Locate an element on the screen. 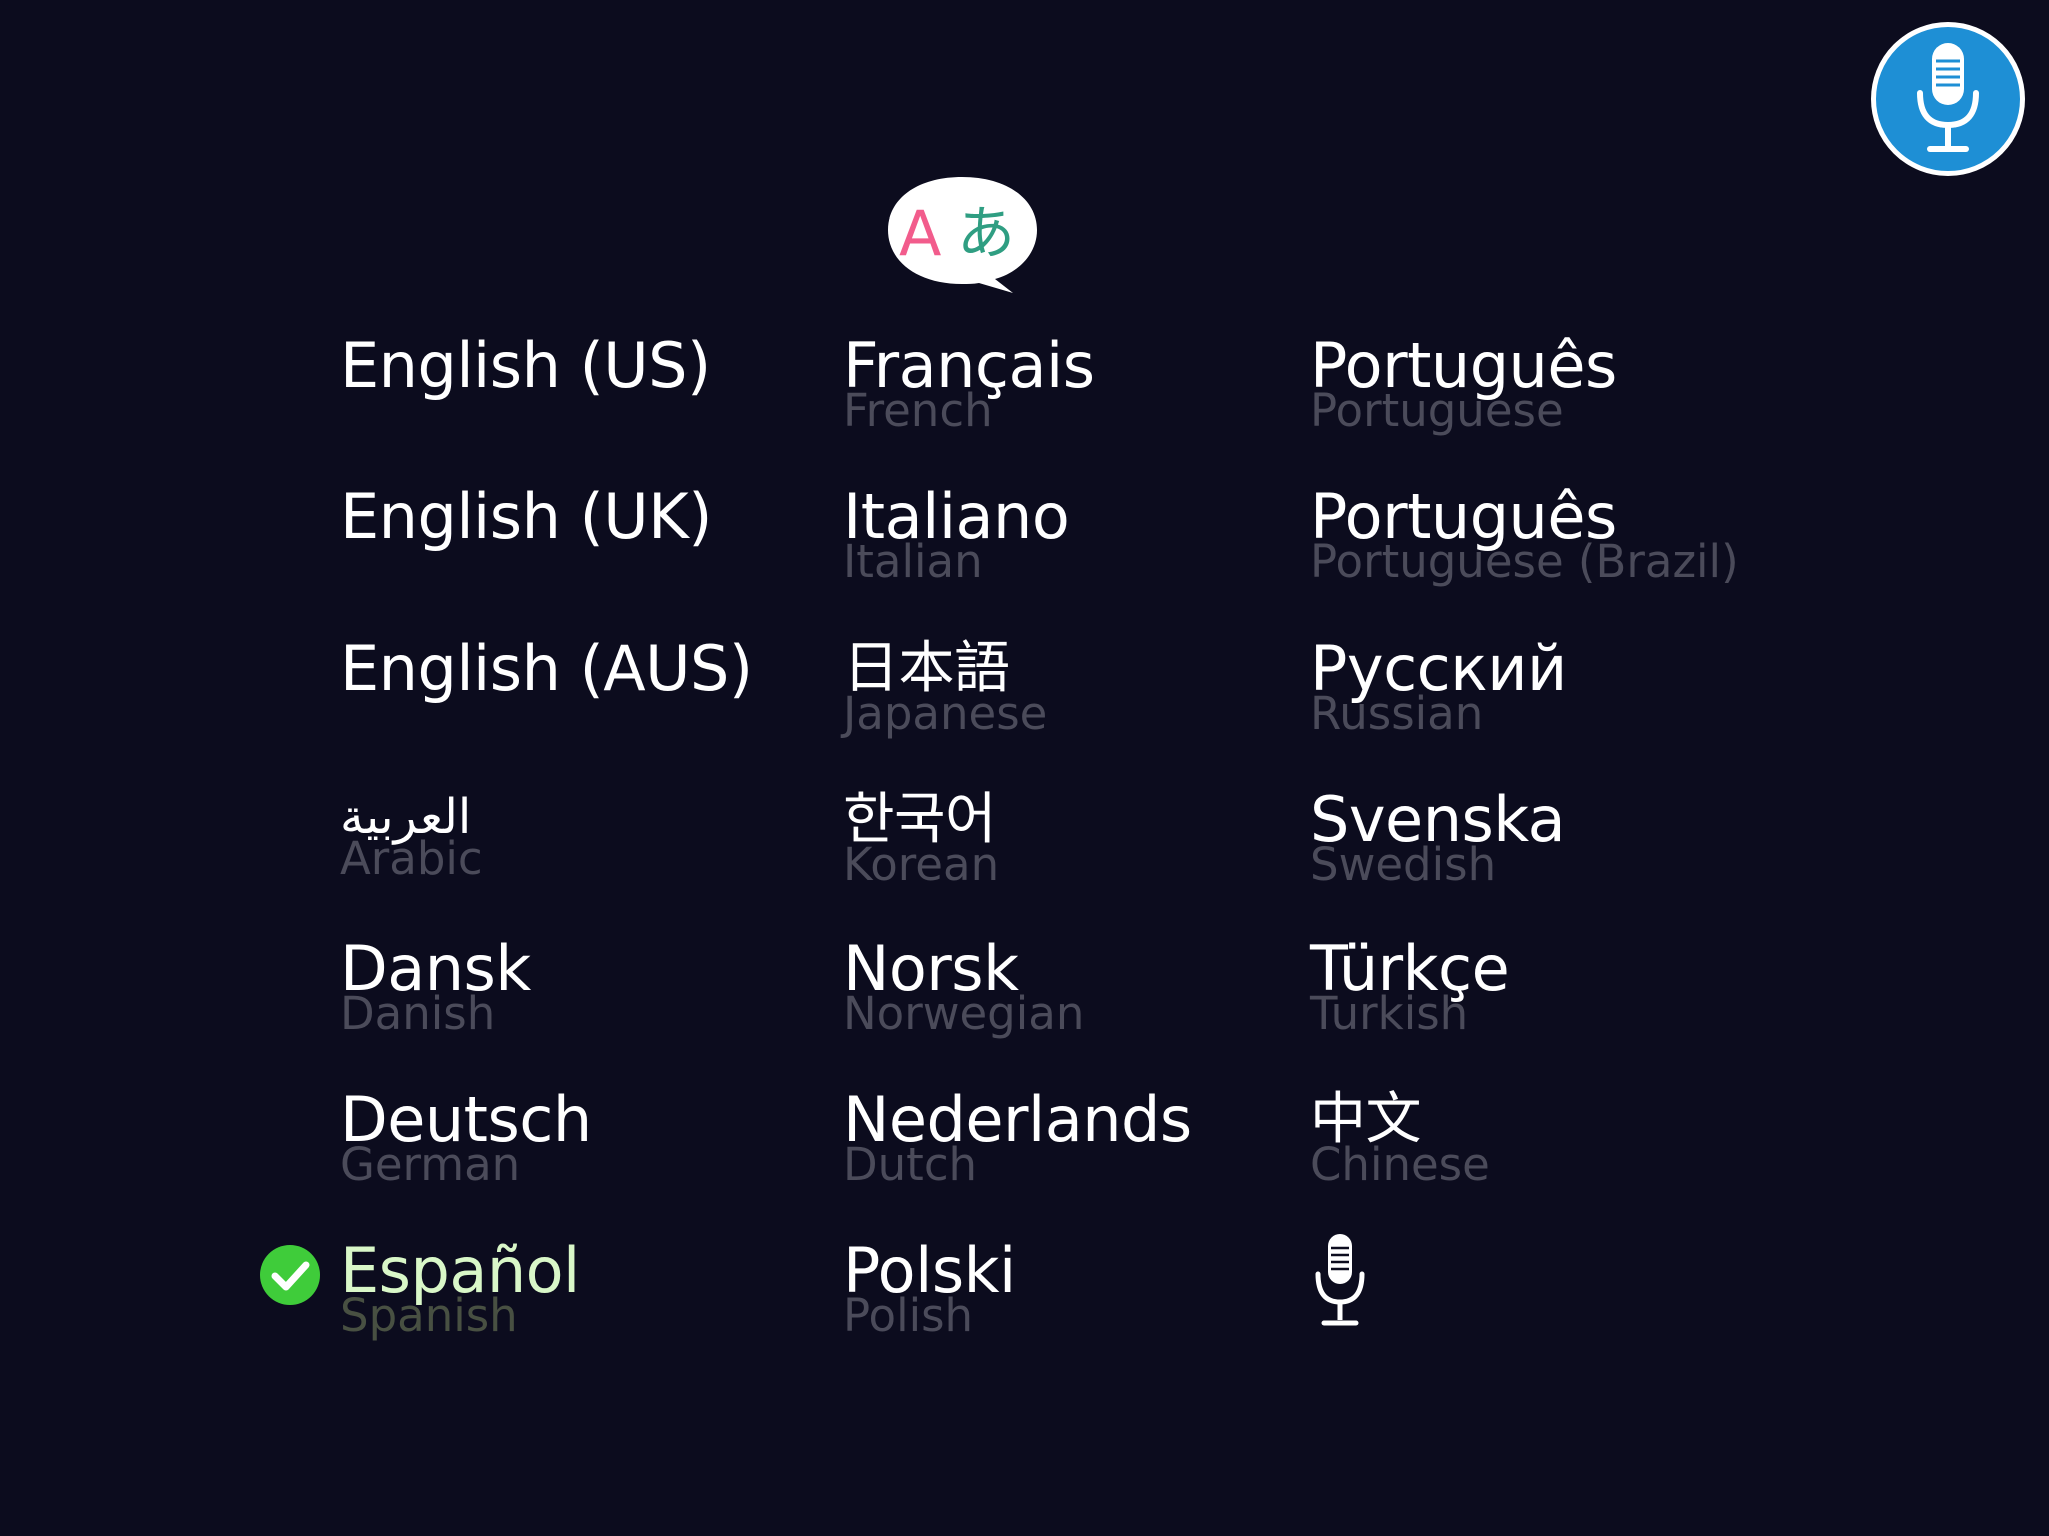 The width and height of the screenshot is (2049, 1536). language-english-name: Norwegian is located at coordinates (964, 1013).